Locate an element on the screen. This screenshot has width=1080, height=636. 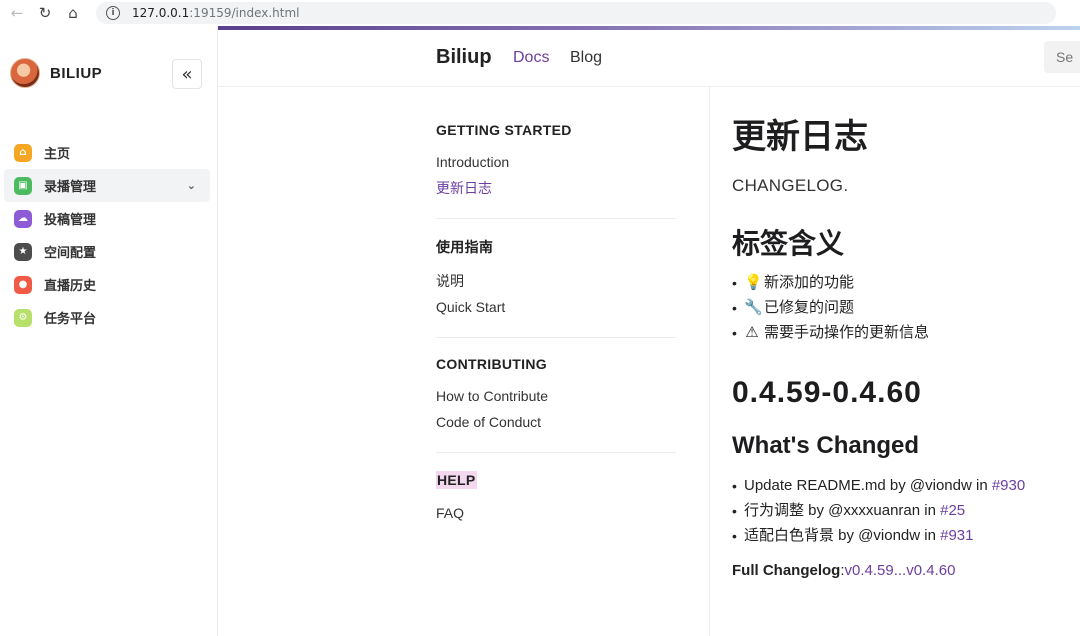
address-bar: i 127.0.0.1:19159/index.html is located at coordinates (576, 13).